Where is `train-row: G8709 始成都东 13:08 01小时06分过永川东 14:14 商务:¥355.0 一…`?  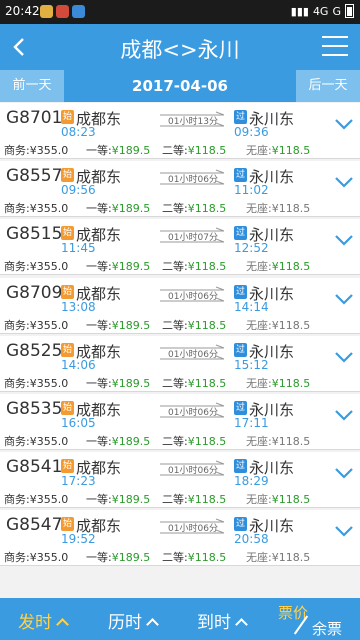
train-row: G8709 始成都东 13:08 01小时06分过永川东 14:14 商务:¥355.0 一… is located at coordinates (180, 305).